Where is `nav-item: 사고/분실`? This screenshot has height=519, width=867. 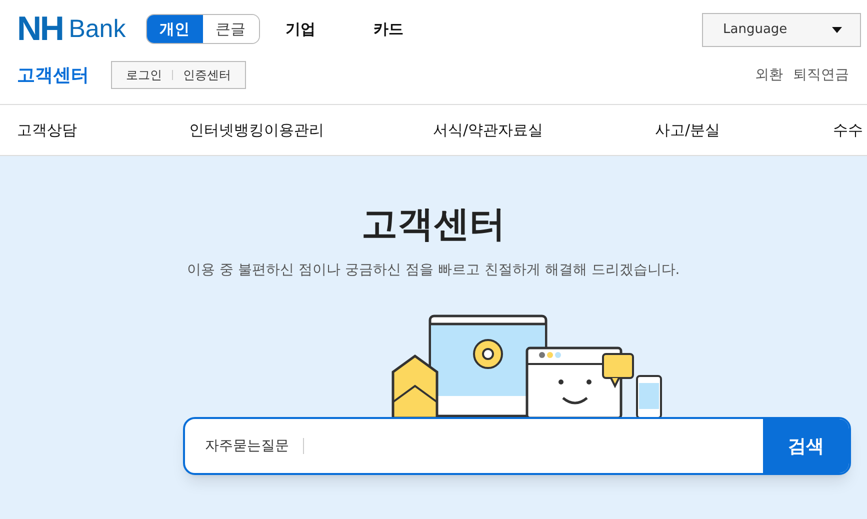
nav-item: 사고/분실 is located at coordinates (687, 130).